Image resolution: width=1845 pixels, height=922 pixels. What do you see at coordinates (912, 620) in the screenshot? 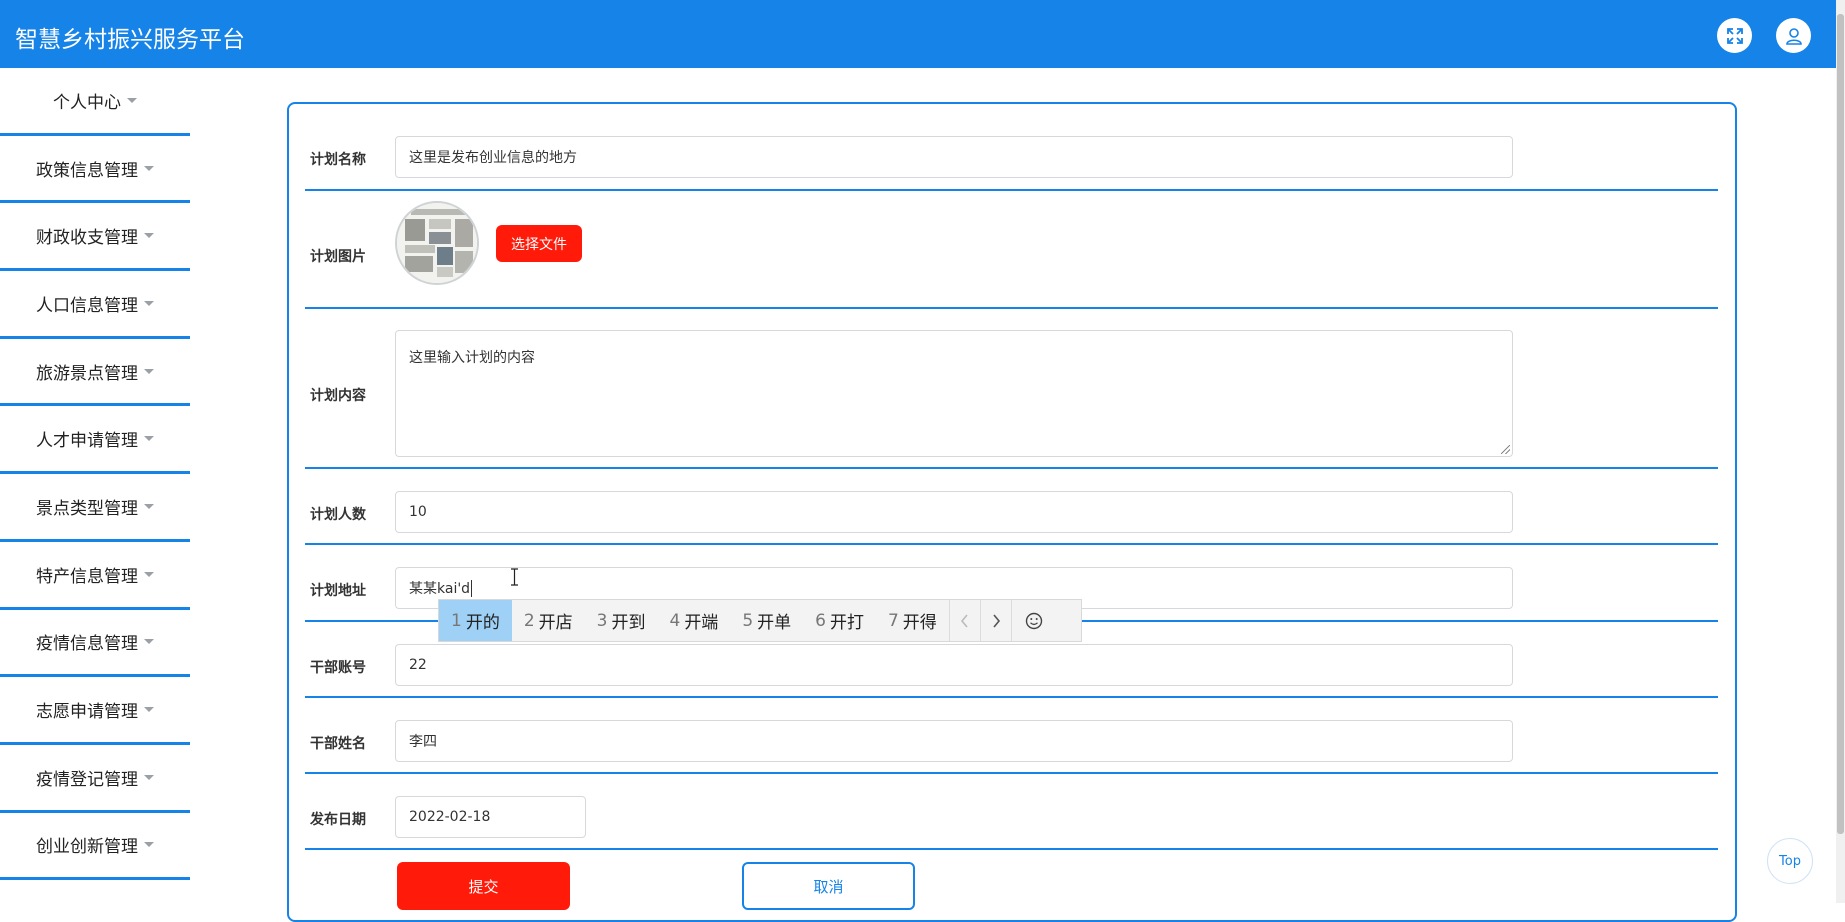
I see `ime-candidate: 7 开得` at bounding box center [912, 620].